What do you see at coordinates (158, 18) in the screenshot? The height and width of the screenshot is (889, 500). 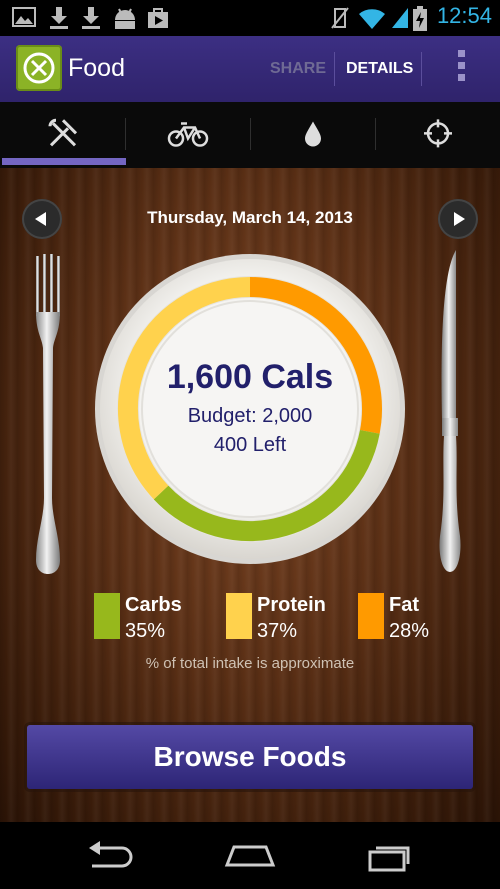 I see `play-store-notification-icon` at bounding box center [158, 18].